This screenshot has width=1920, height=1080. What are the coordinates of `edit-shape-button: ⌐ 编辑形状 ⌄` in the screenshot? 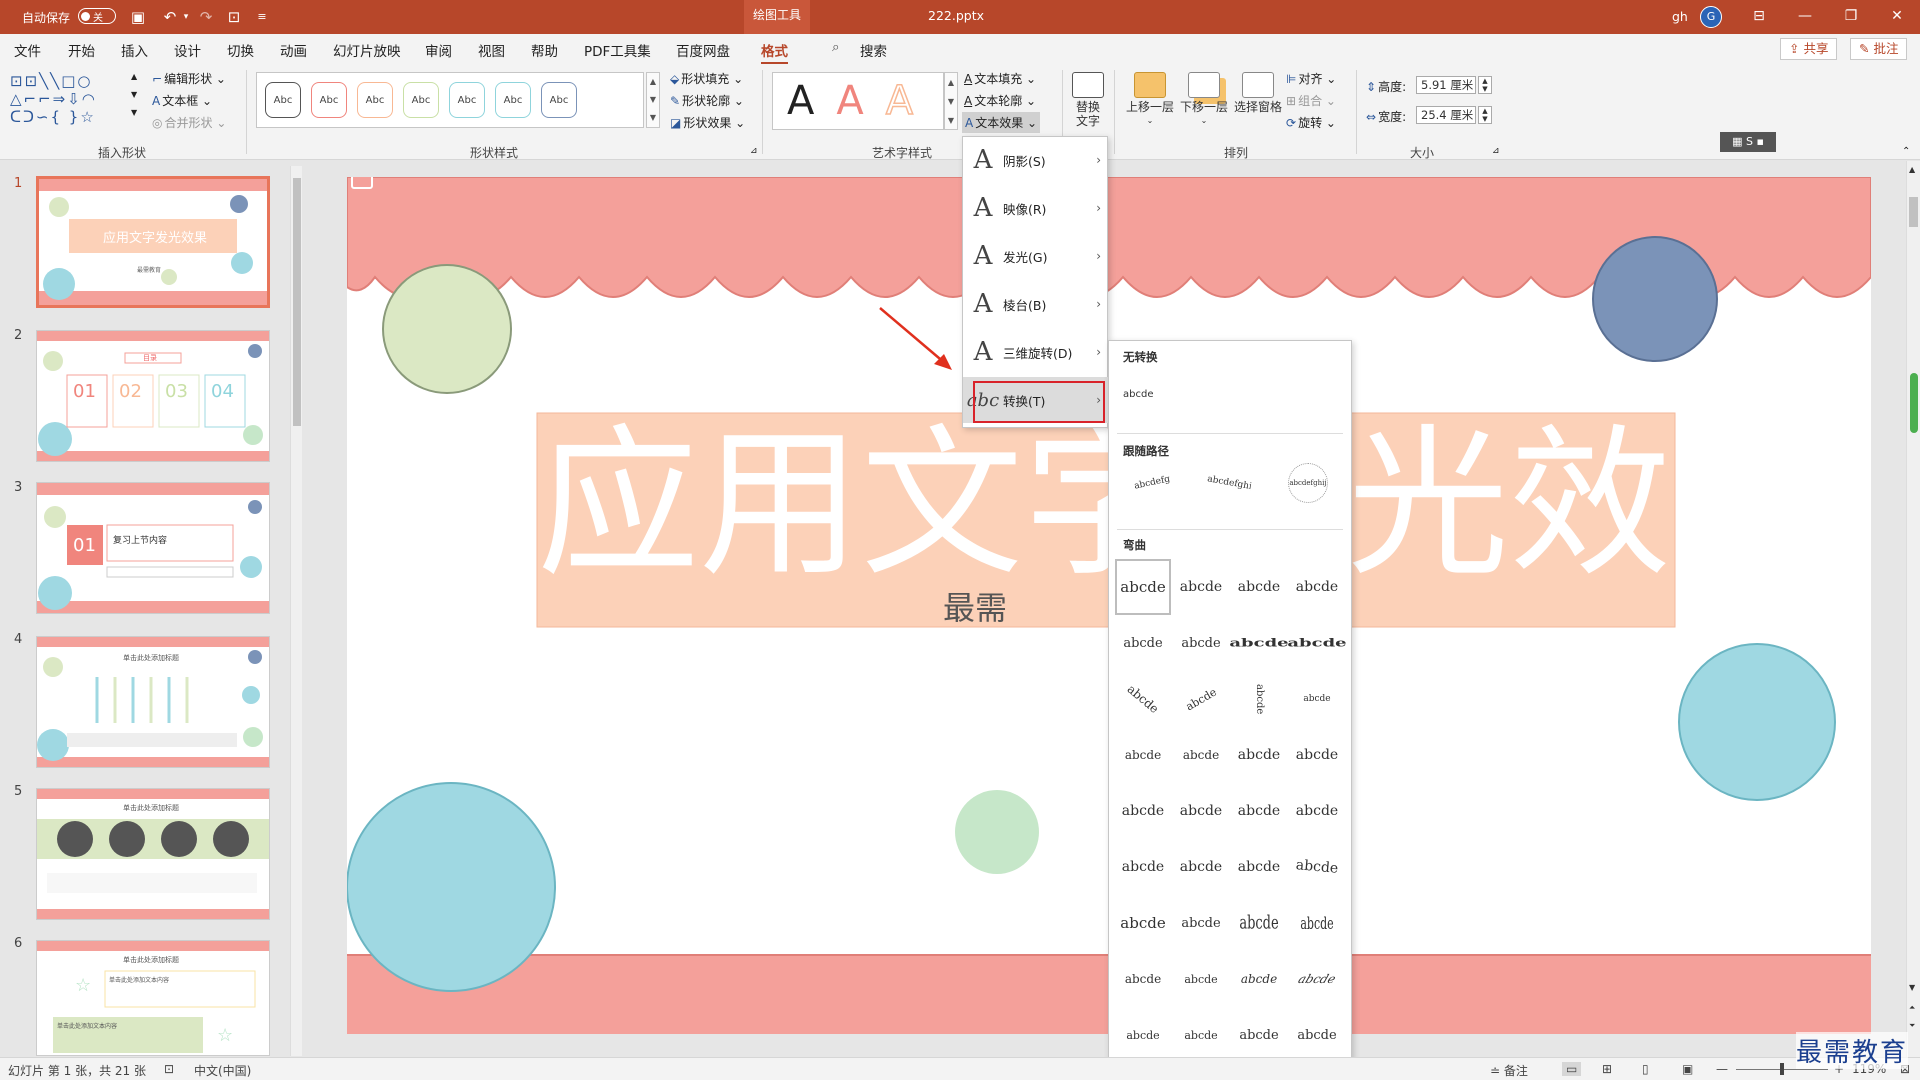 It's located at (189, 78).